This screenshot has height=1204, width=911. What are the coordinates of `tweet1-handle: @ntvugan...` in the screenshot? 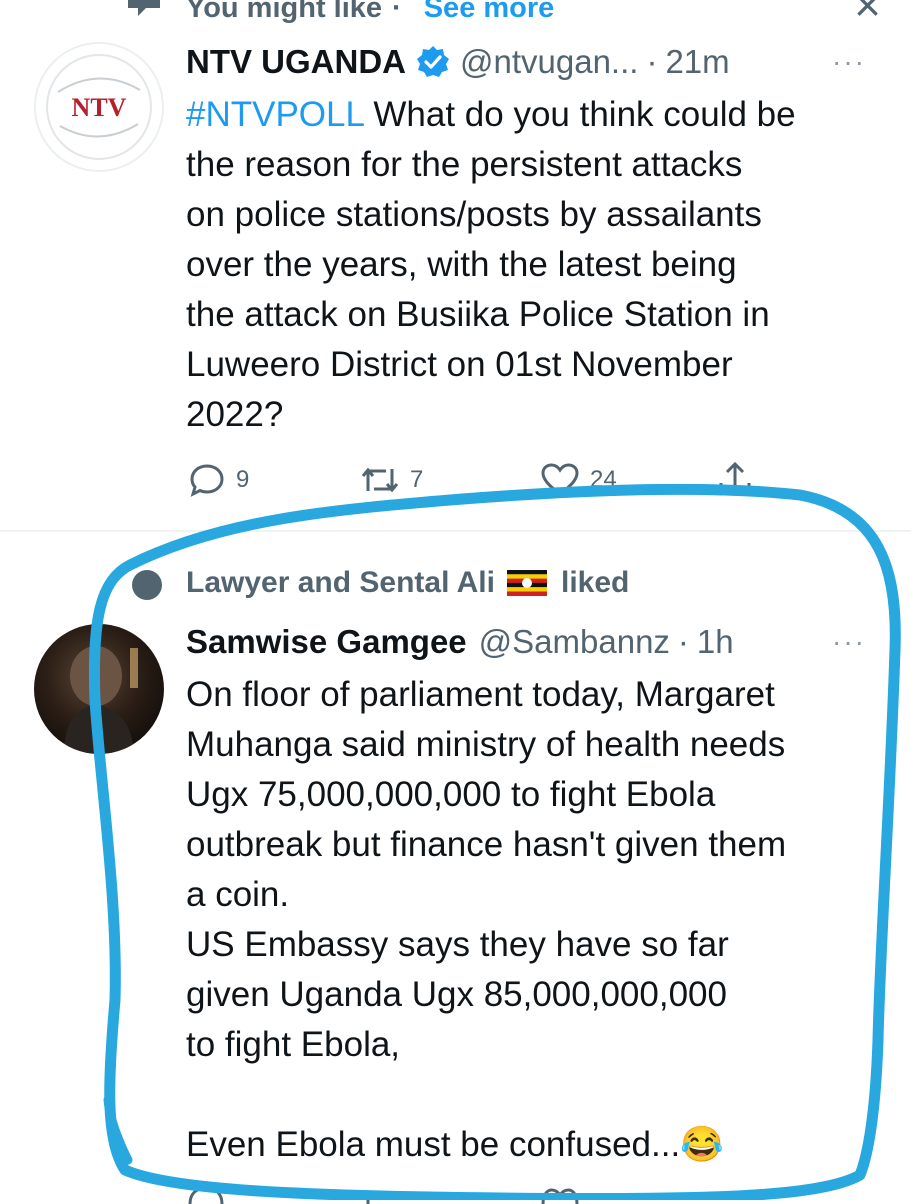 It's located at (549, 62).